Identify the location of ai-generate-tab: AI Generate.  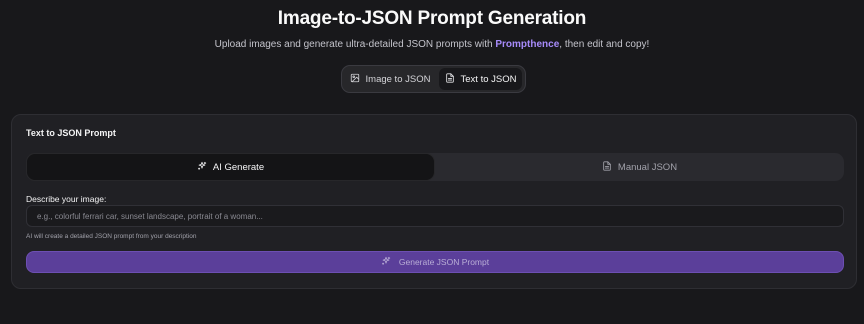
(230, 167).